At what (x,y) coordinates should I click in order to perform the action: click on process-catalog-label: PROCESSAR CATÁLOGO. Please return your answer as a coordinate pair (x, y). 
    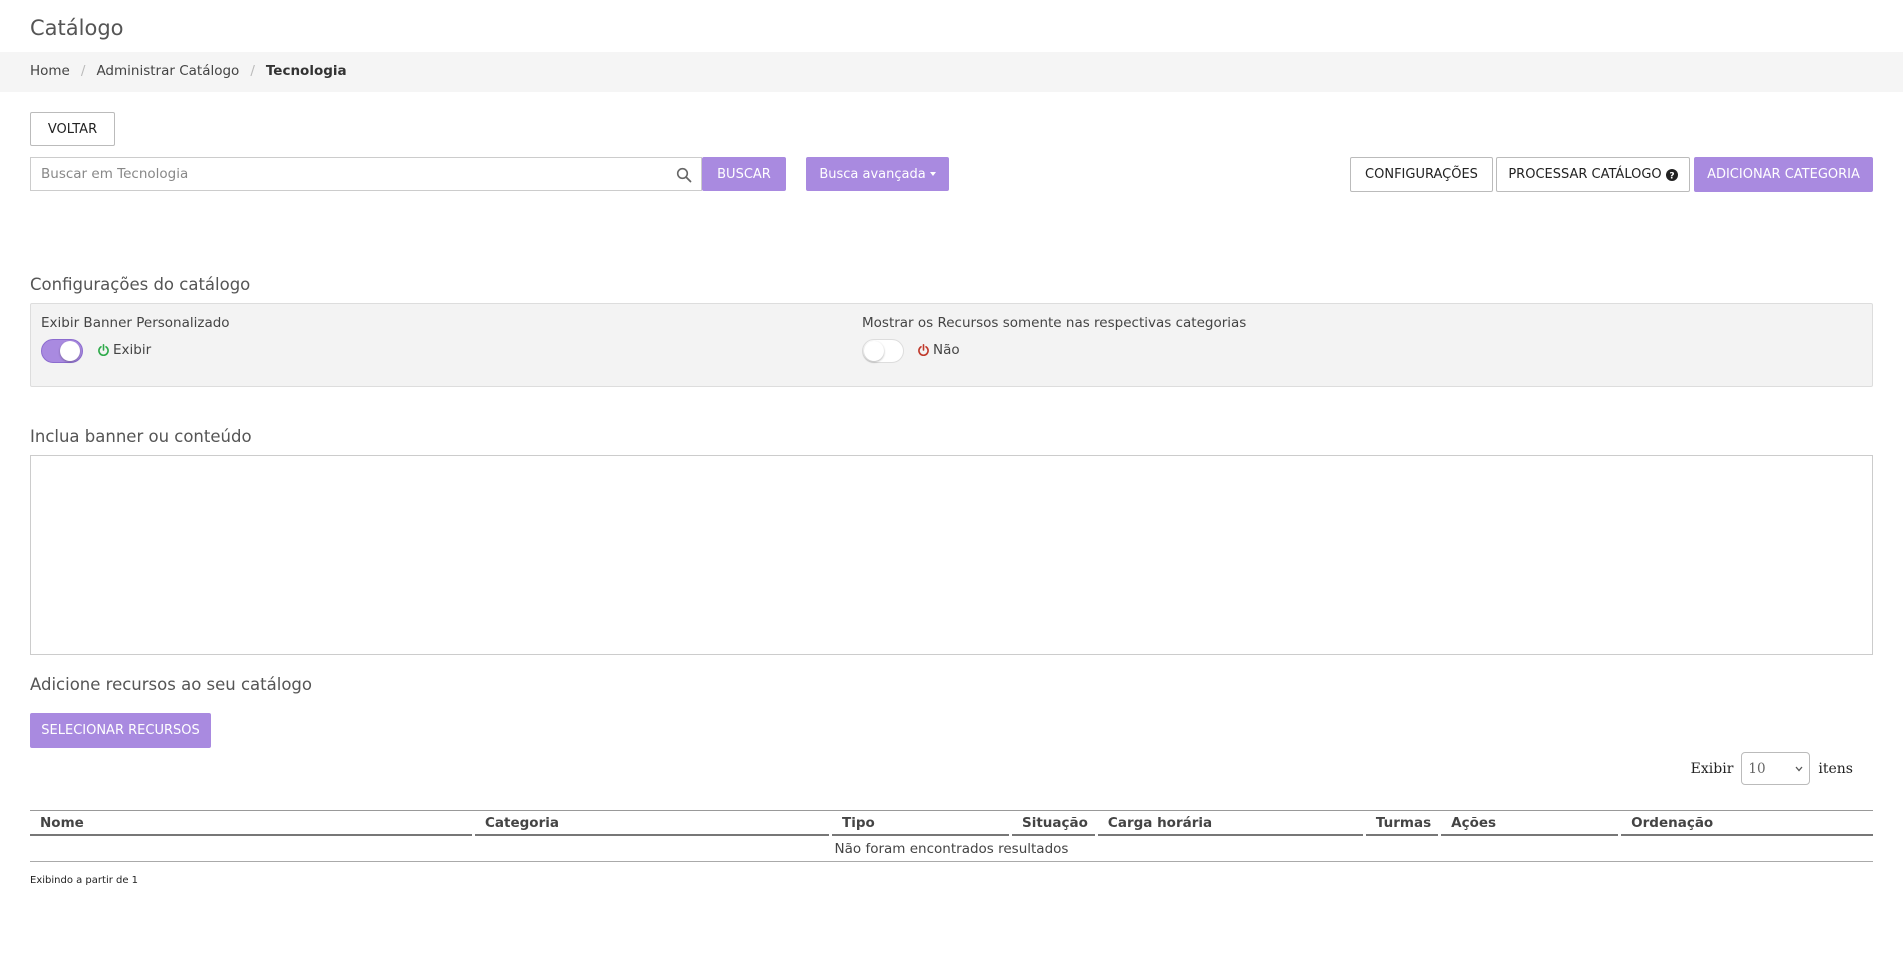
    Looking at the image, I should click on (1585, 174).